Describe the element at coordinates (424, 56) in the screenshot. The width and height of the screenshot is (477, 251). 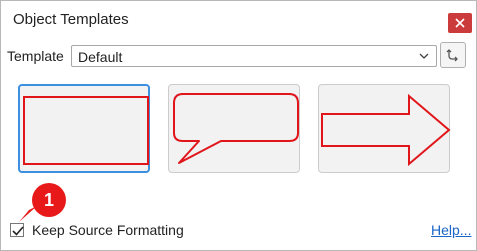
I see `chevron-down-icon` at that location.